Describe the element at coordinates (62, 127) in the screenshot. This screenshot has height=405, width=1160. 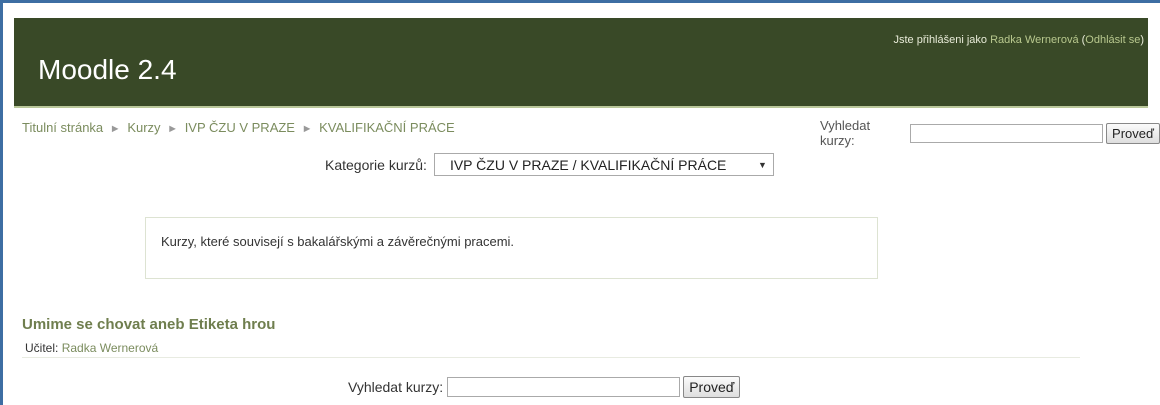
I see `breadcrumb-home: Titulní stránka` at that location.